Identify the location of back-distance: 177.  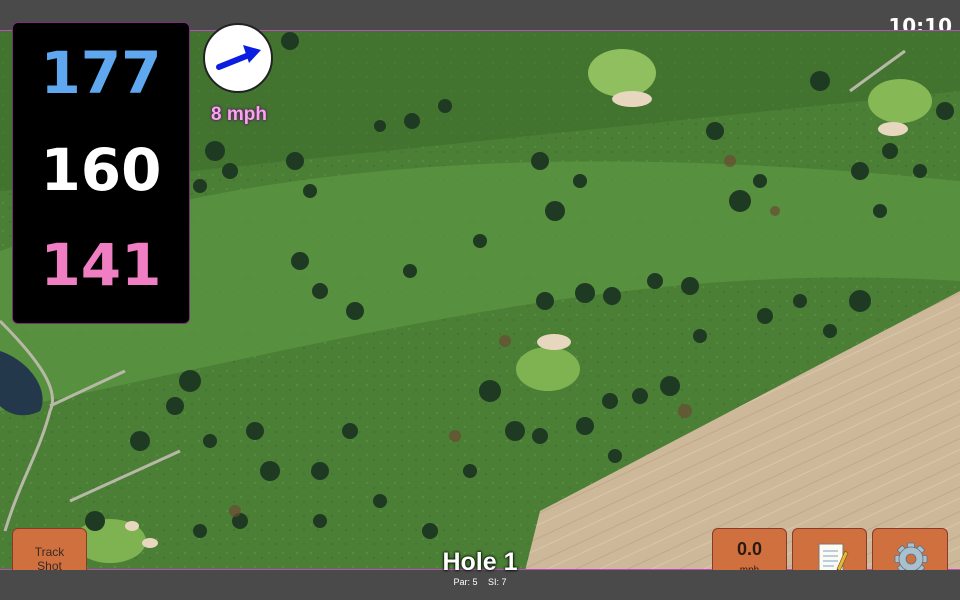
(101, 73).